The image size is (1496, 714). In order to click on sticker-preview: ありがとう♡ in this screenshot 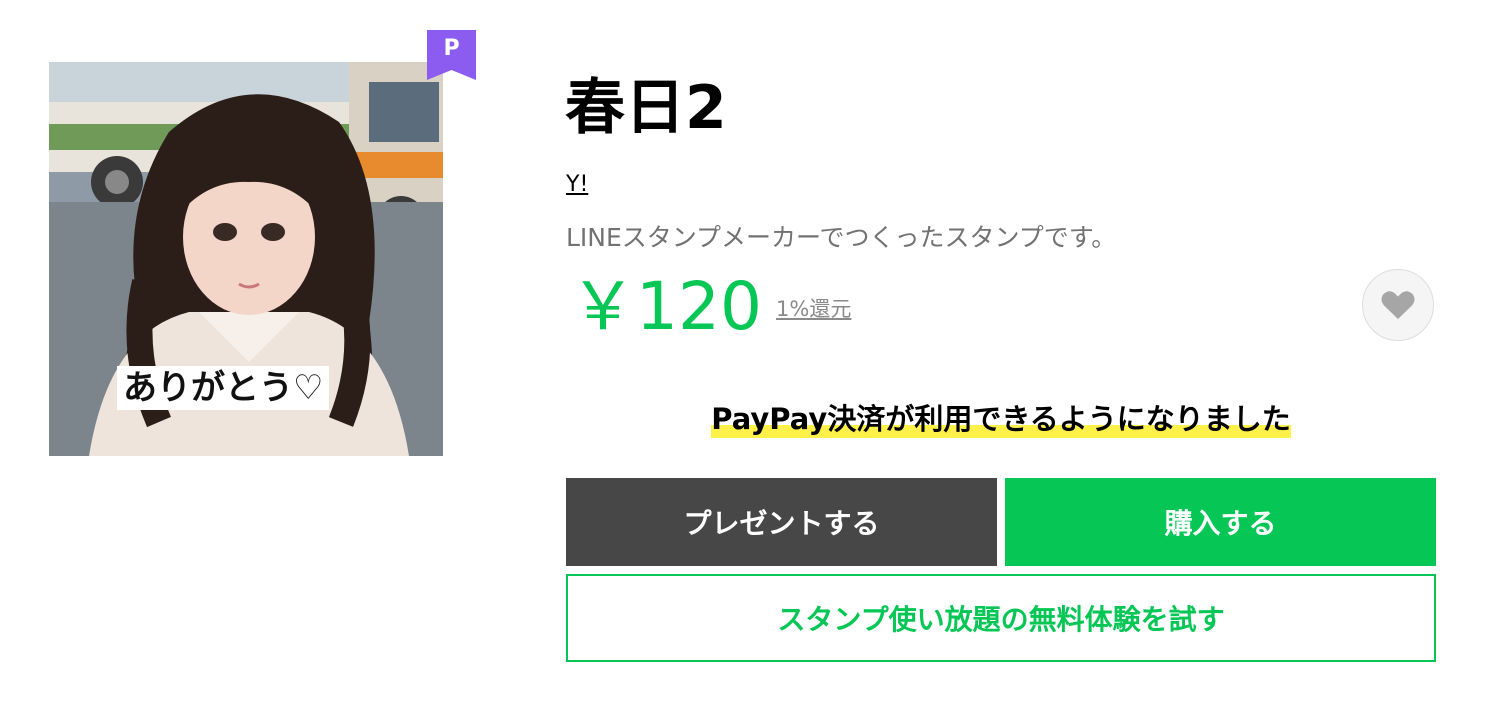, I will do `click(246, 259)`.